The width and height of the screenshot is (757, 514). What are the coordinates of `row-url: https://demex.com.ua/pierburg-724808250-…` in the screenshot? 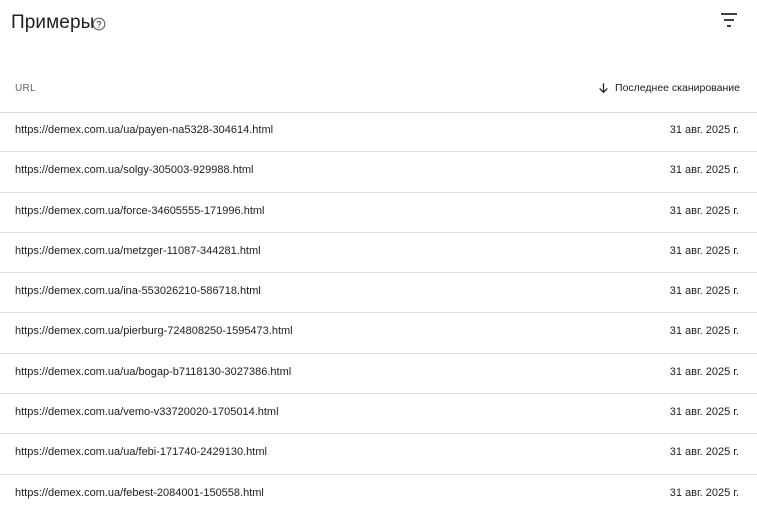 It's located at (154, 331).